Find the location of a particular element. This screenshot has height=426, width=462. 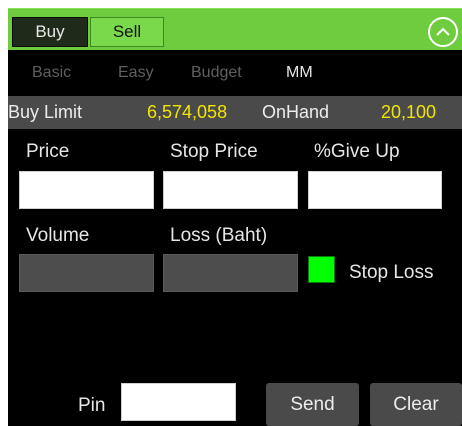

loss-label: Loss (Baht) is located at coordinates (219, 235).